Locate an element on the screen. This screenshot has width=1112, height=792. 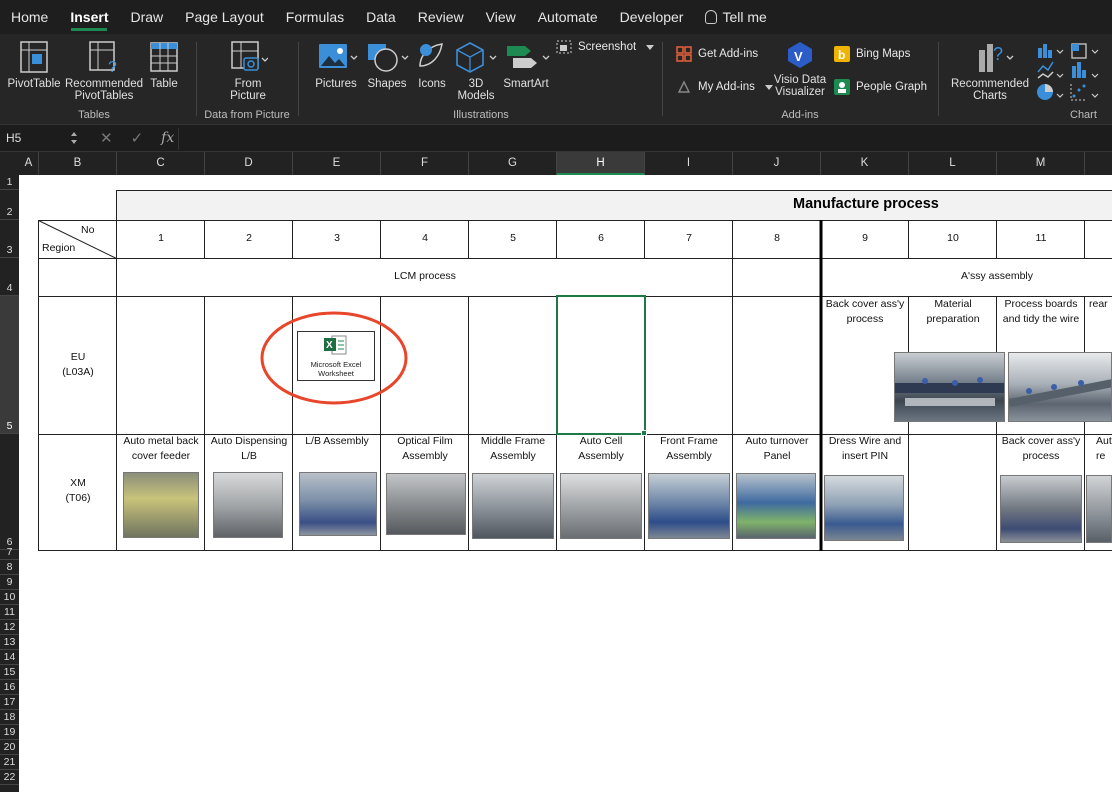
hierarchy-chart-icon is located at coordinates (1079, 51).